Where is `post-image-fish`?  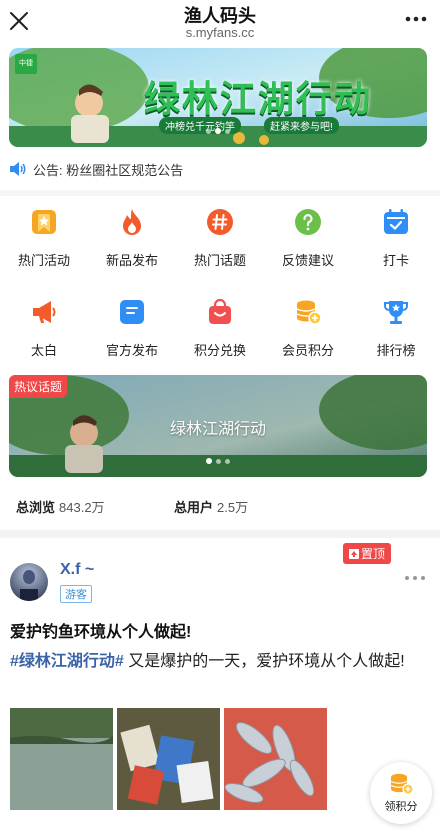 post-image-fish is located at coordinates (275, 759).